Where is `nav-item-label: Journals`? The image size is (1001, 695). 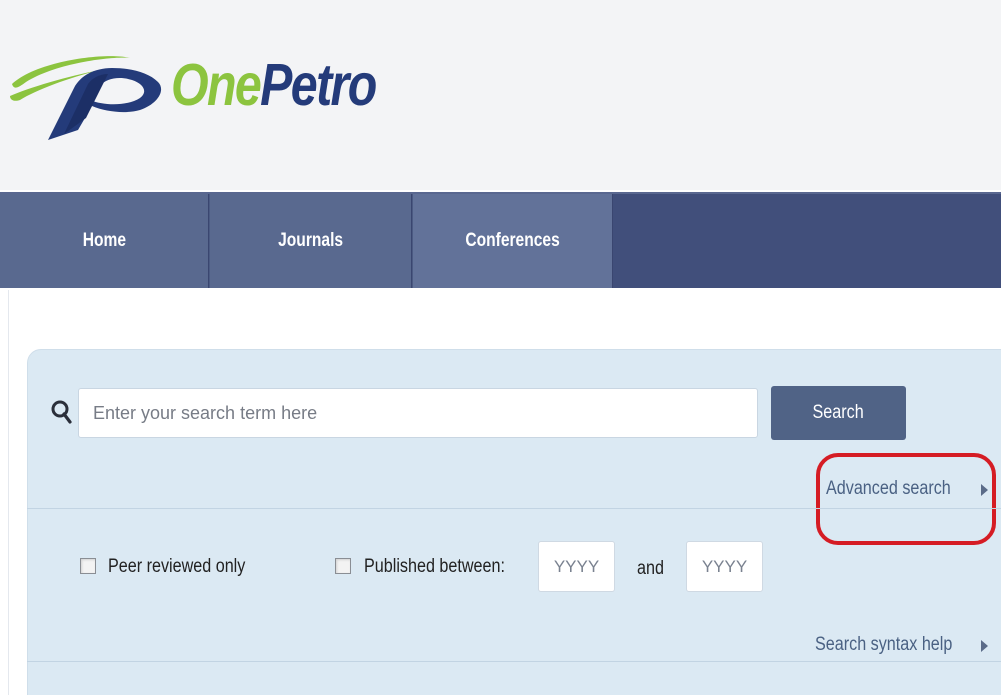 nav-item-label: Journals is located at coordinates (310, 240).